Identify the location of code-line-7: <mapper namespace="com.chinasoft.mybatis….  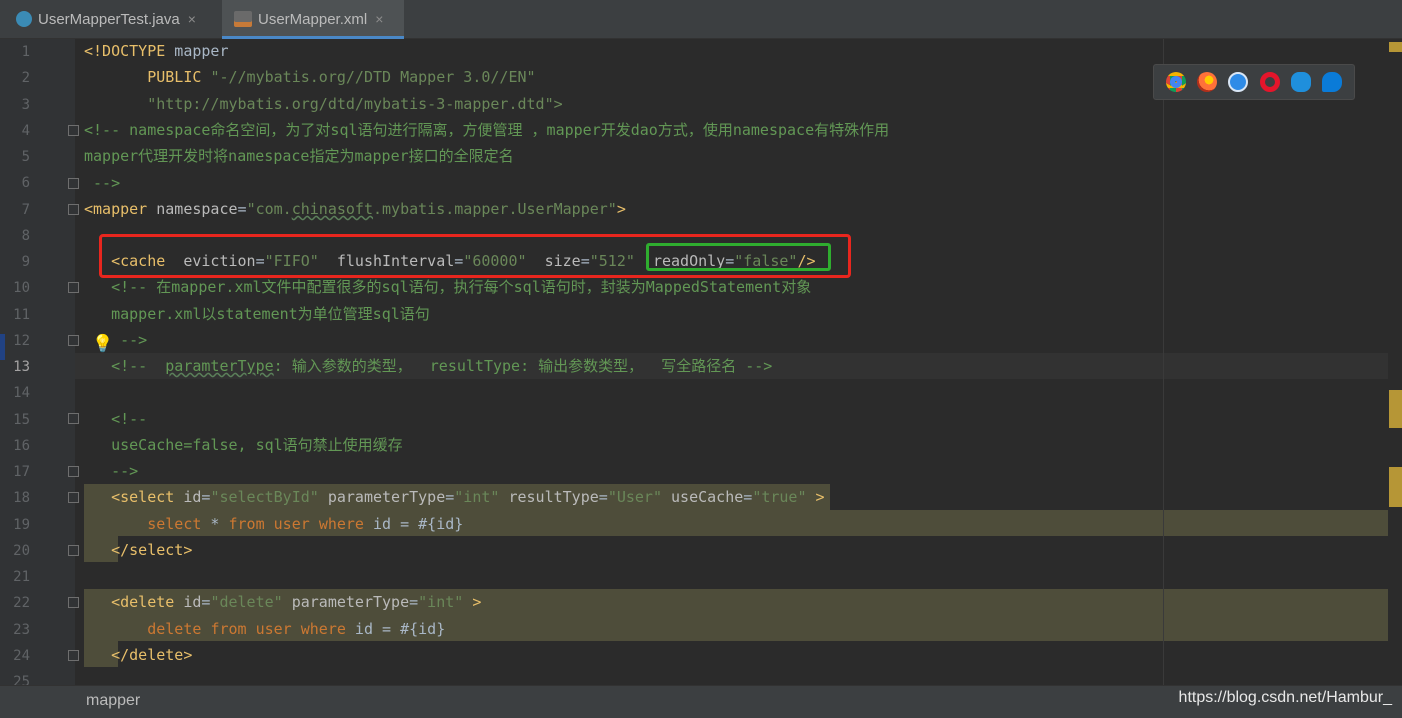
(355, 209).